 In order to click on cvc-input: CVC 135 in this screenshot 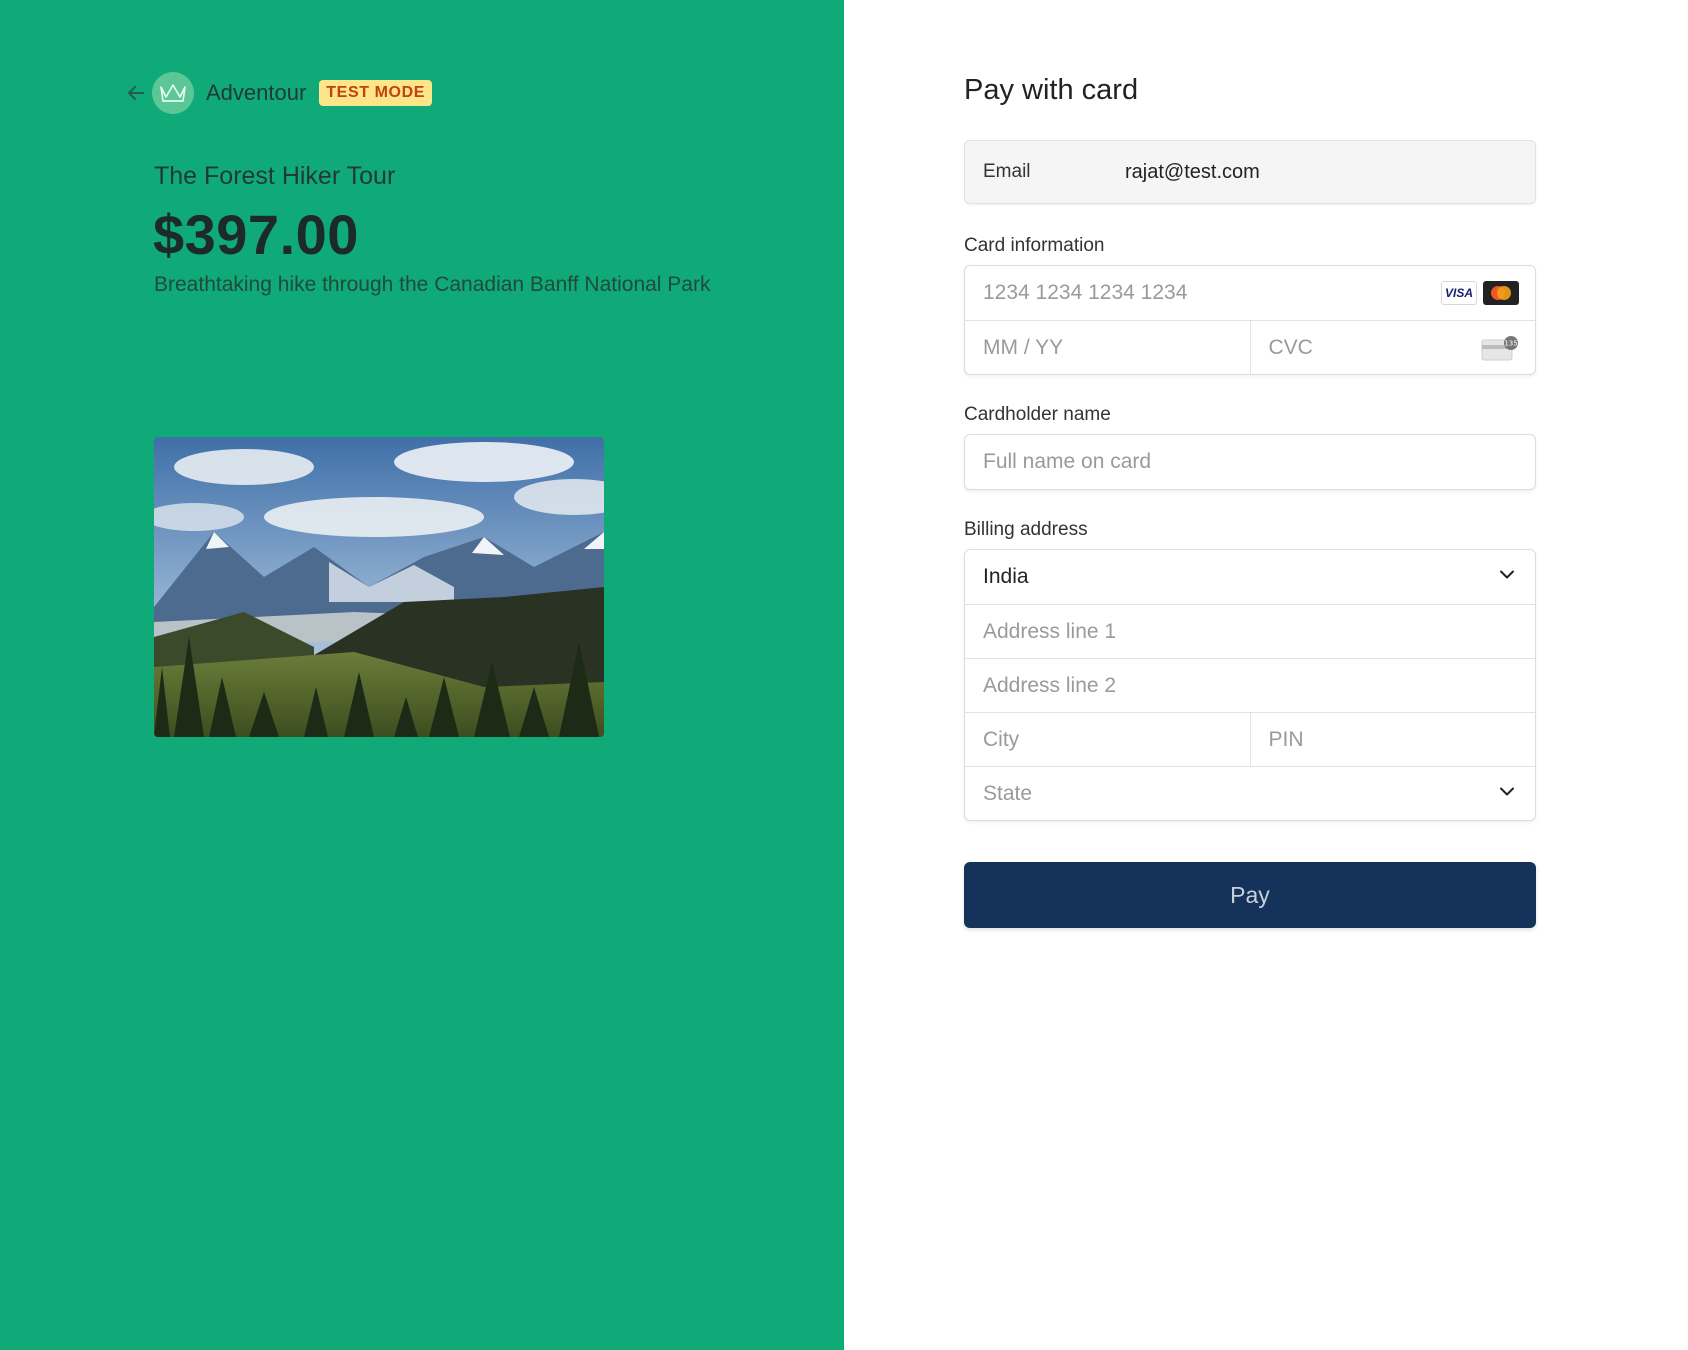, I will do `click(1392, 347)`.